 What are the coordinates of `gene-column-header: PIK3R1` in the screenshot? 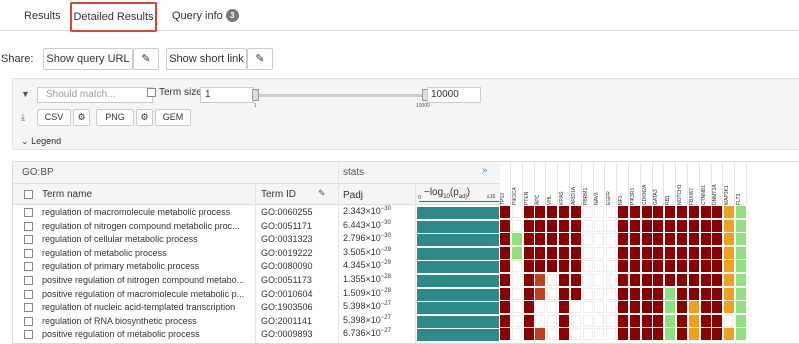 It's located at (635, 183).